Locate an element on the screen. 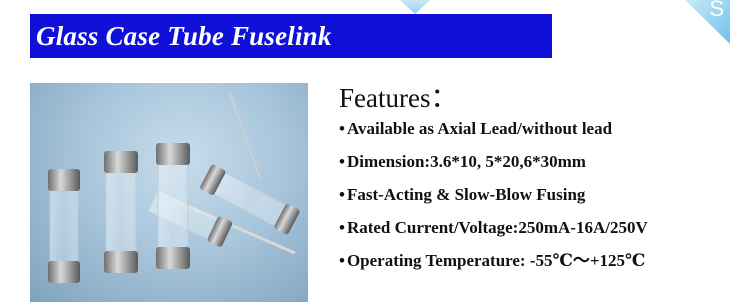  feature-text: Dimension:3.6*10, 5*20,6*30mm is located at coordinates (466, 161).